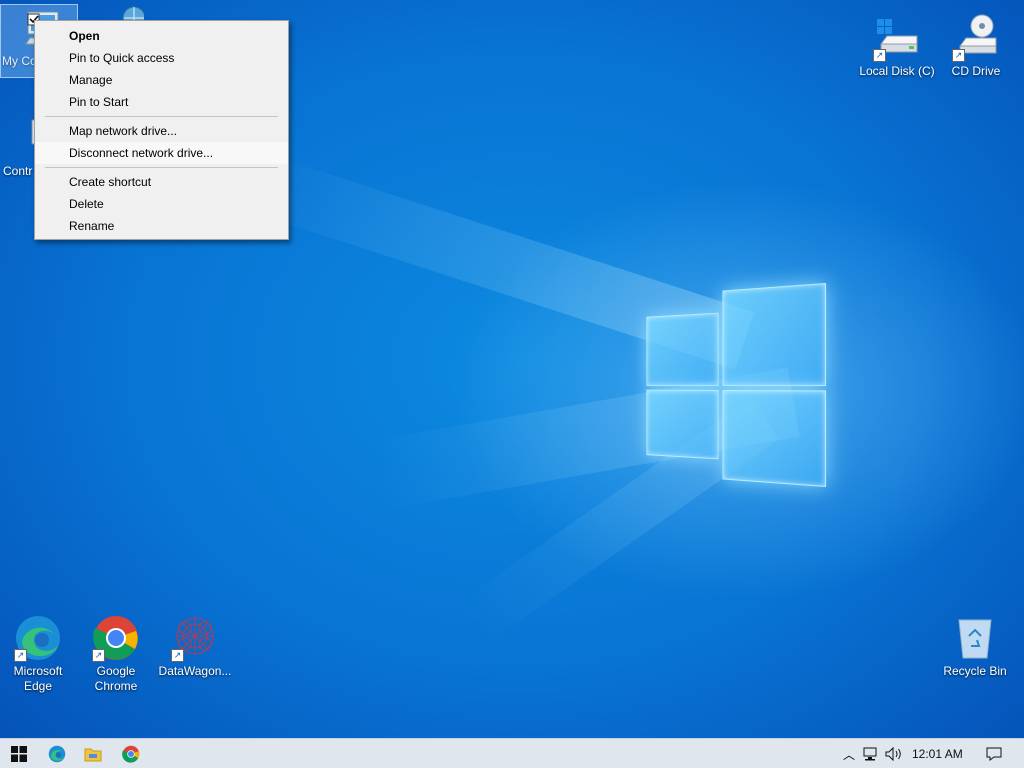 This screenshot has height=769, width=1024. Describe the element at coordinates (871, 754) in the screenshot. I see `network-icon` at that location.